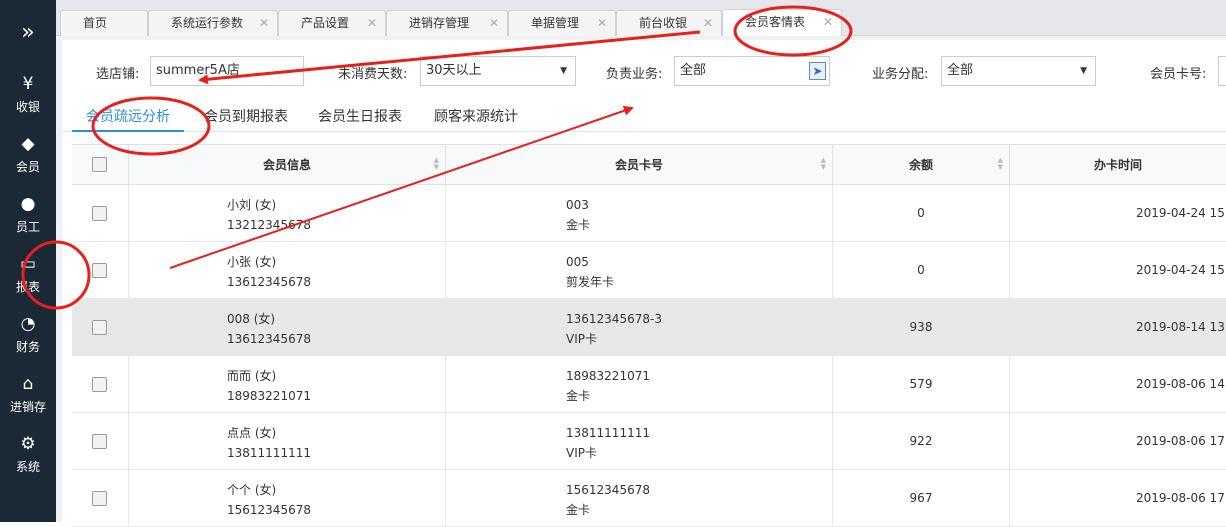  I want to click on tab-label: 产品设置, so click(325, 23).